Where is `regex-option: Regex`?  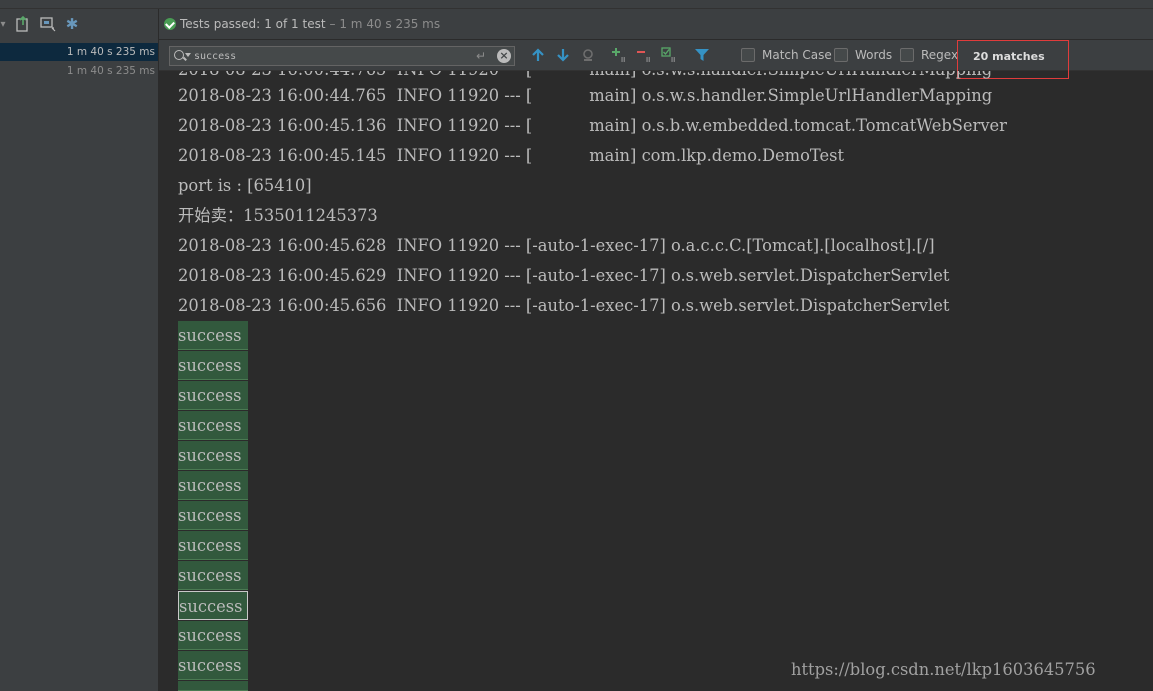
regex-option: Regex is located at coordinates (929, 55).